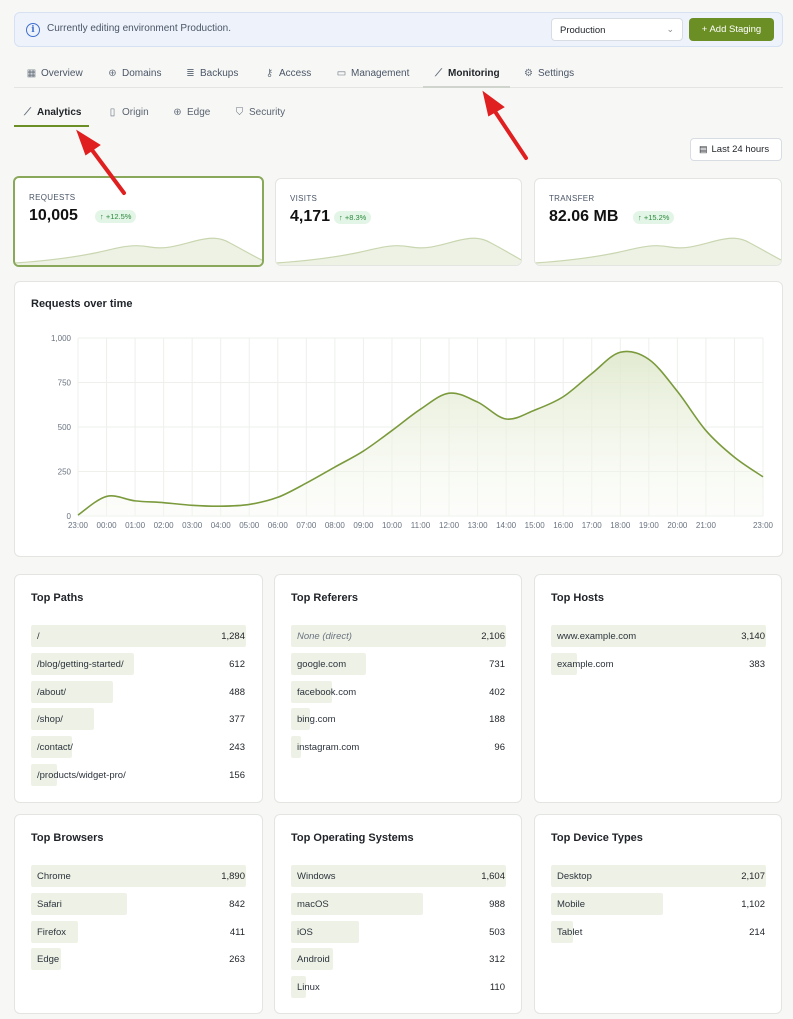  What do you see at coordinates (658, 663) in the screenshot?
I see `table-row: example.com 383` at bounding box center [658, 663].